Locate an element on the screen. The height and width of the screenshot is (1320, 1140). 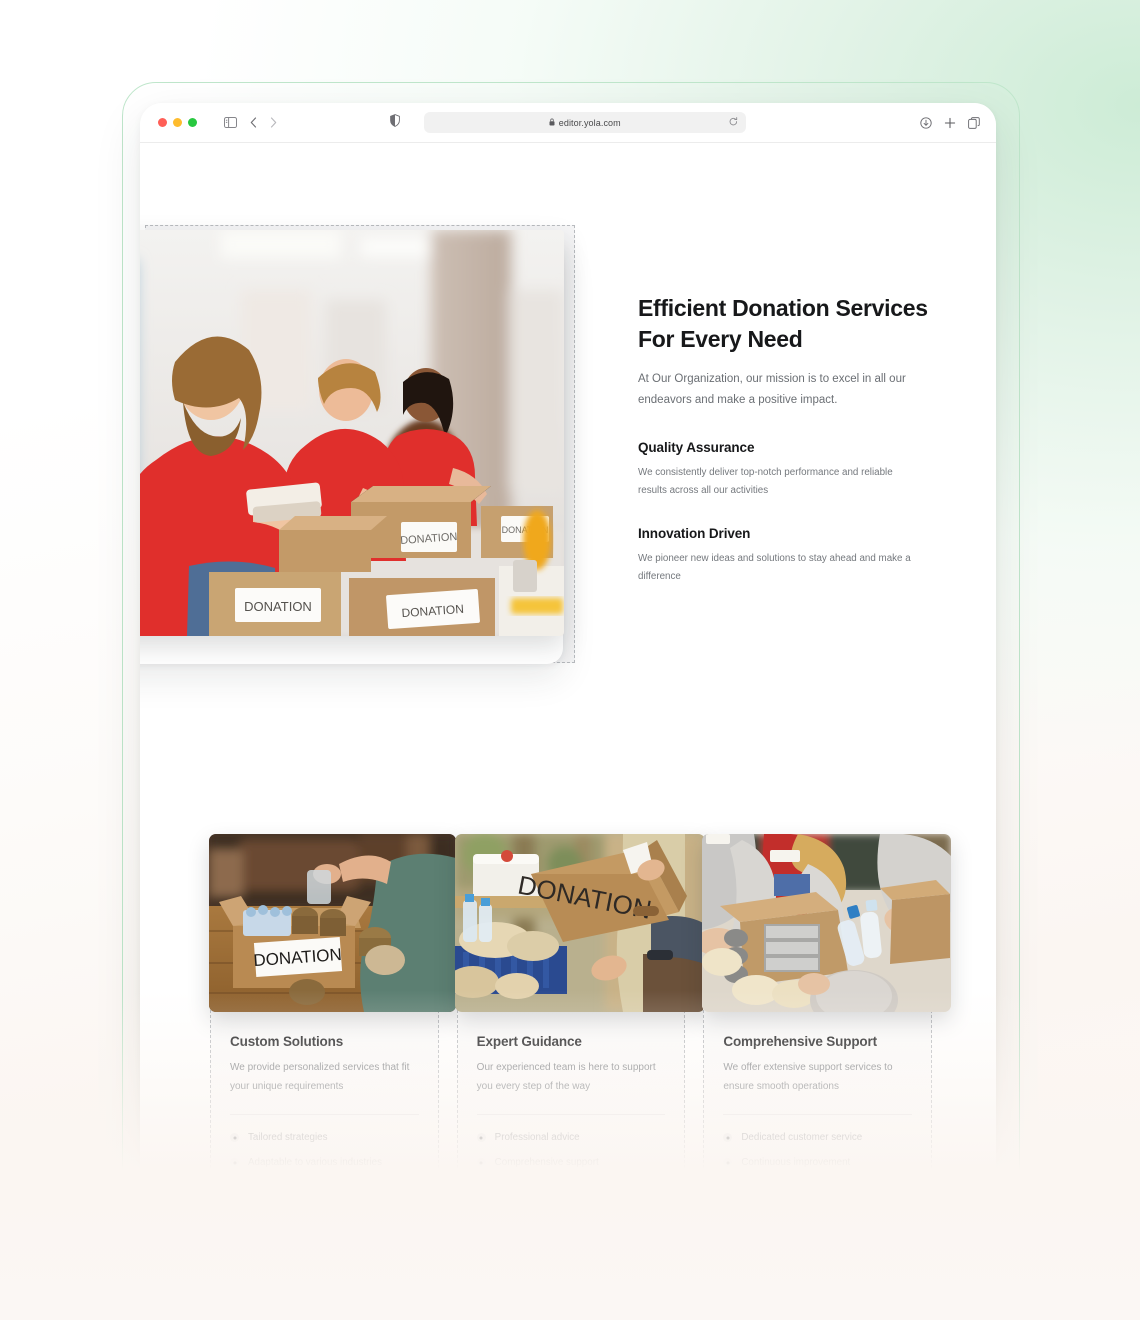
url-input: editor.yola.com is located at coordinates (585, 122).